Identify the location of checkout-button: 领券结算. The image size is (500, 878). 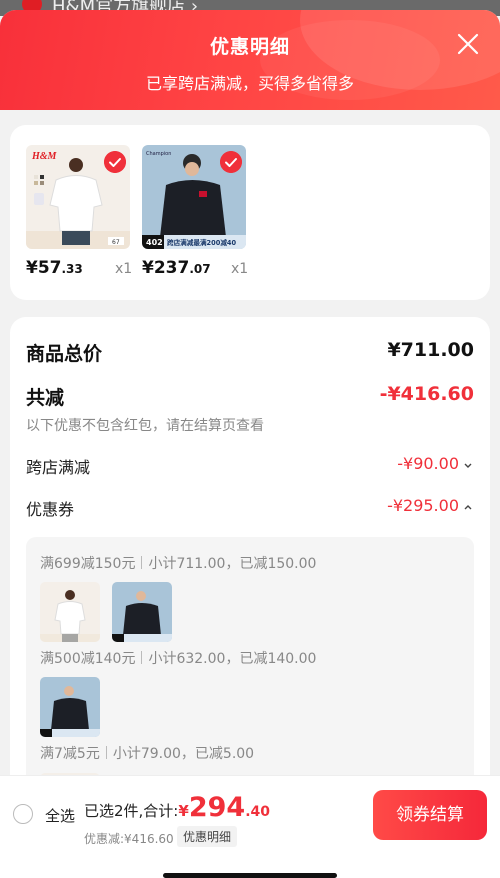
(430, 815).